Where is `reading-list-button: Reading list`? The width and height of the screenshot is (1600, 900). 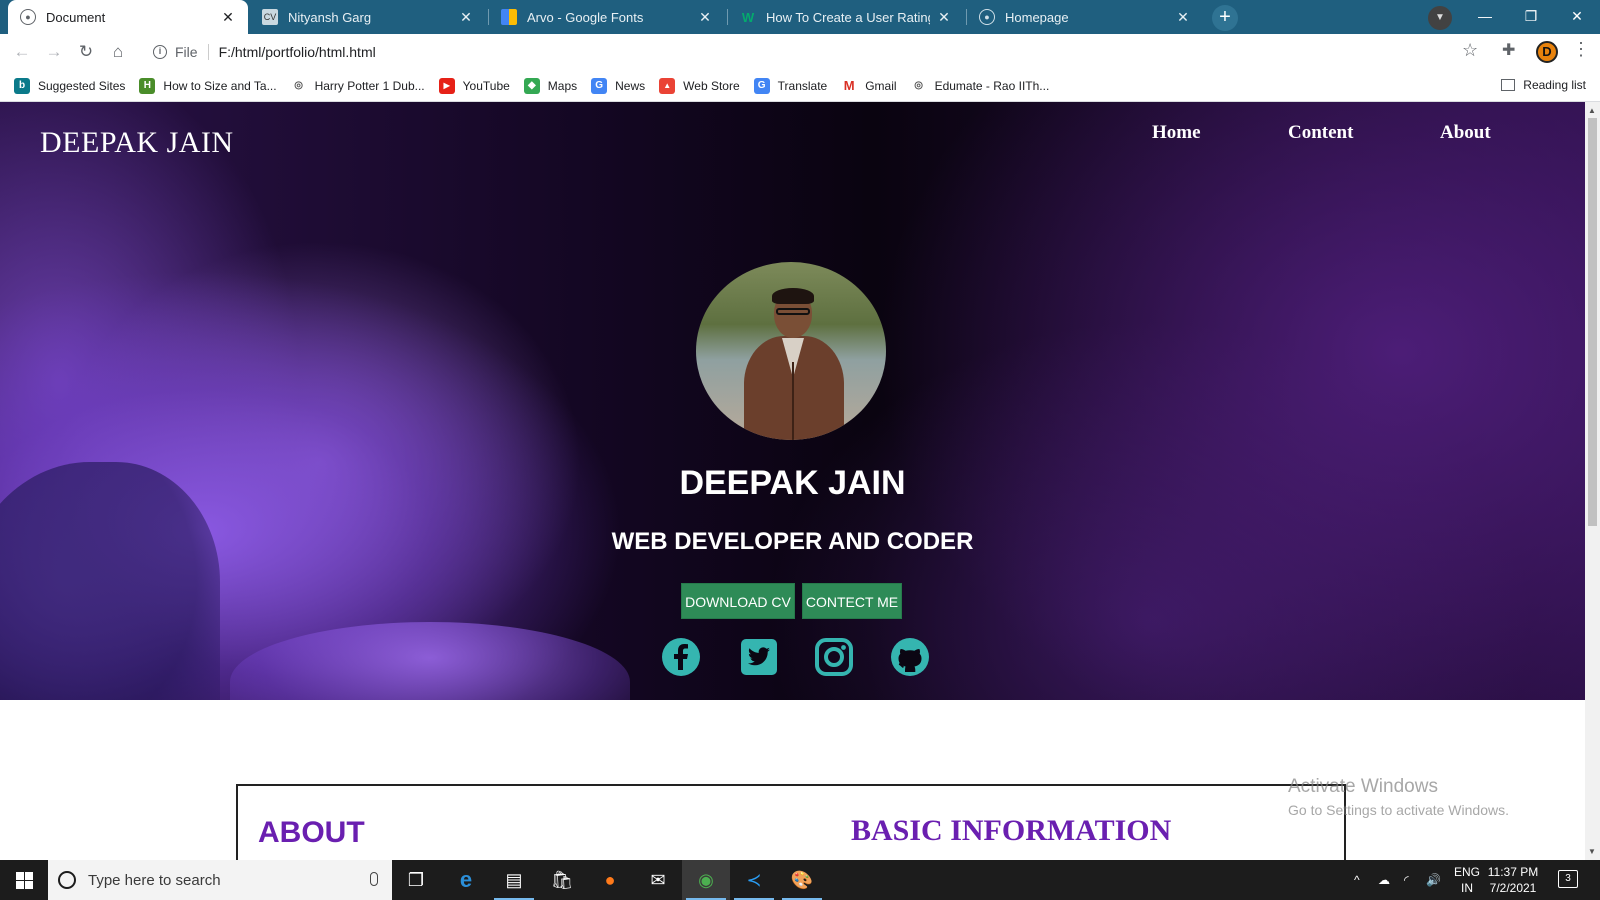
reading-list-button: Reading list is located at coordinates (1543, 85).